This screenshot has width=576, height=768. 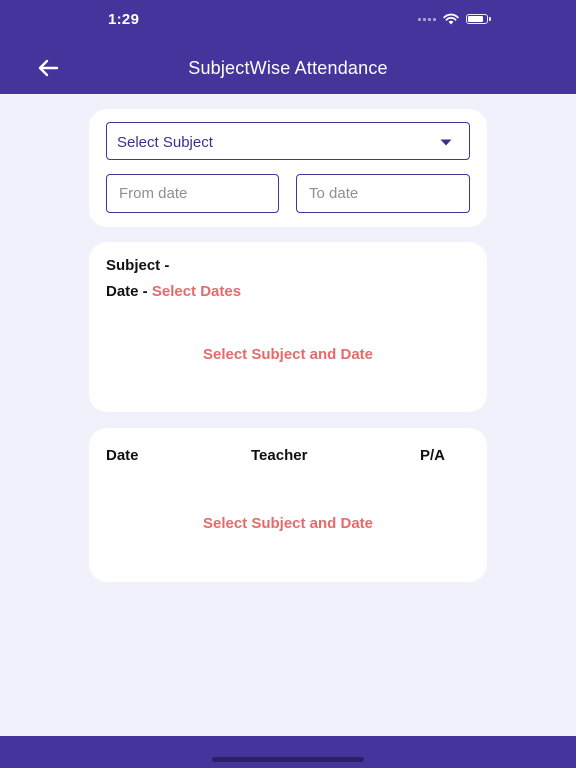 What do you see at coordinates (446, 142) in the screenshot?
I see `caret-down-icon` at bounding box center [446, 142].